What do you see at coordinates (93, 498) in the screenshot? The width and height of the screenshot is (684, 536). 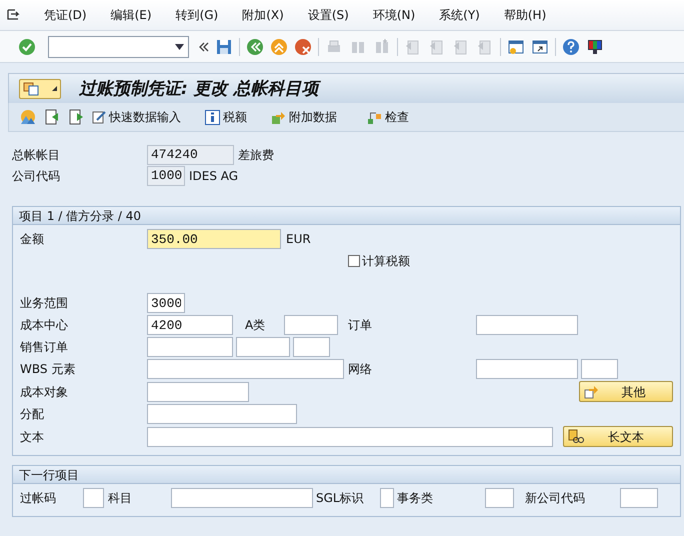 I see `posting-key-field` at bounding box center [93, 498].